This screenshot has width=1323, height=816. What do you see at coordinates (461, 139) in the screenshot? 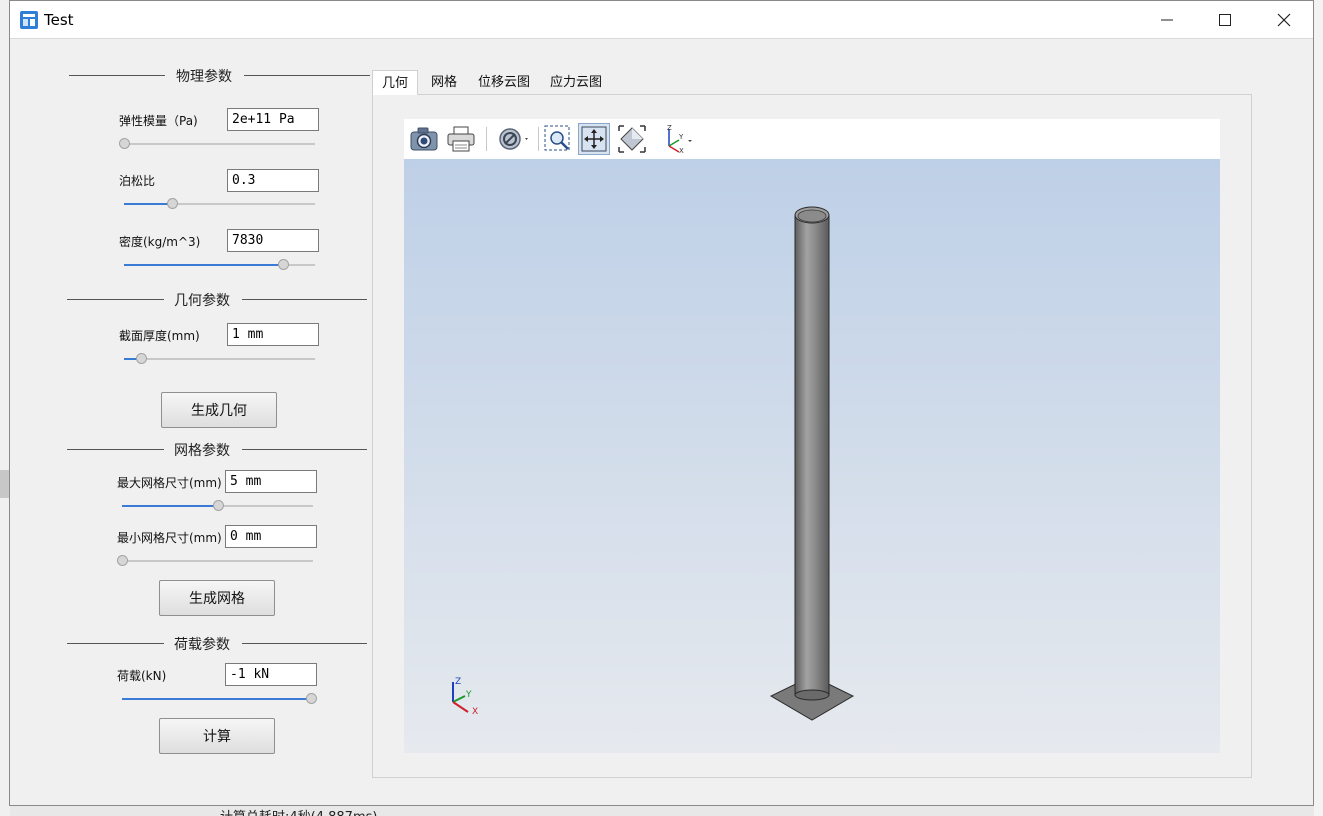
I see `print-icon` at bounding box center [461, 139].